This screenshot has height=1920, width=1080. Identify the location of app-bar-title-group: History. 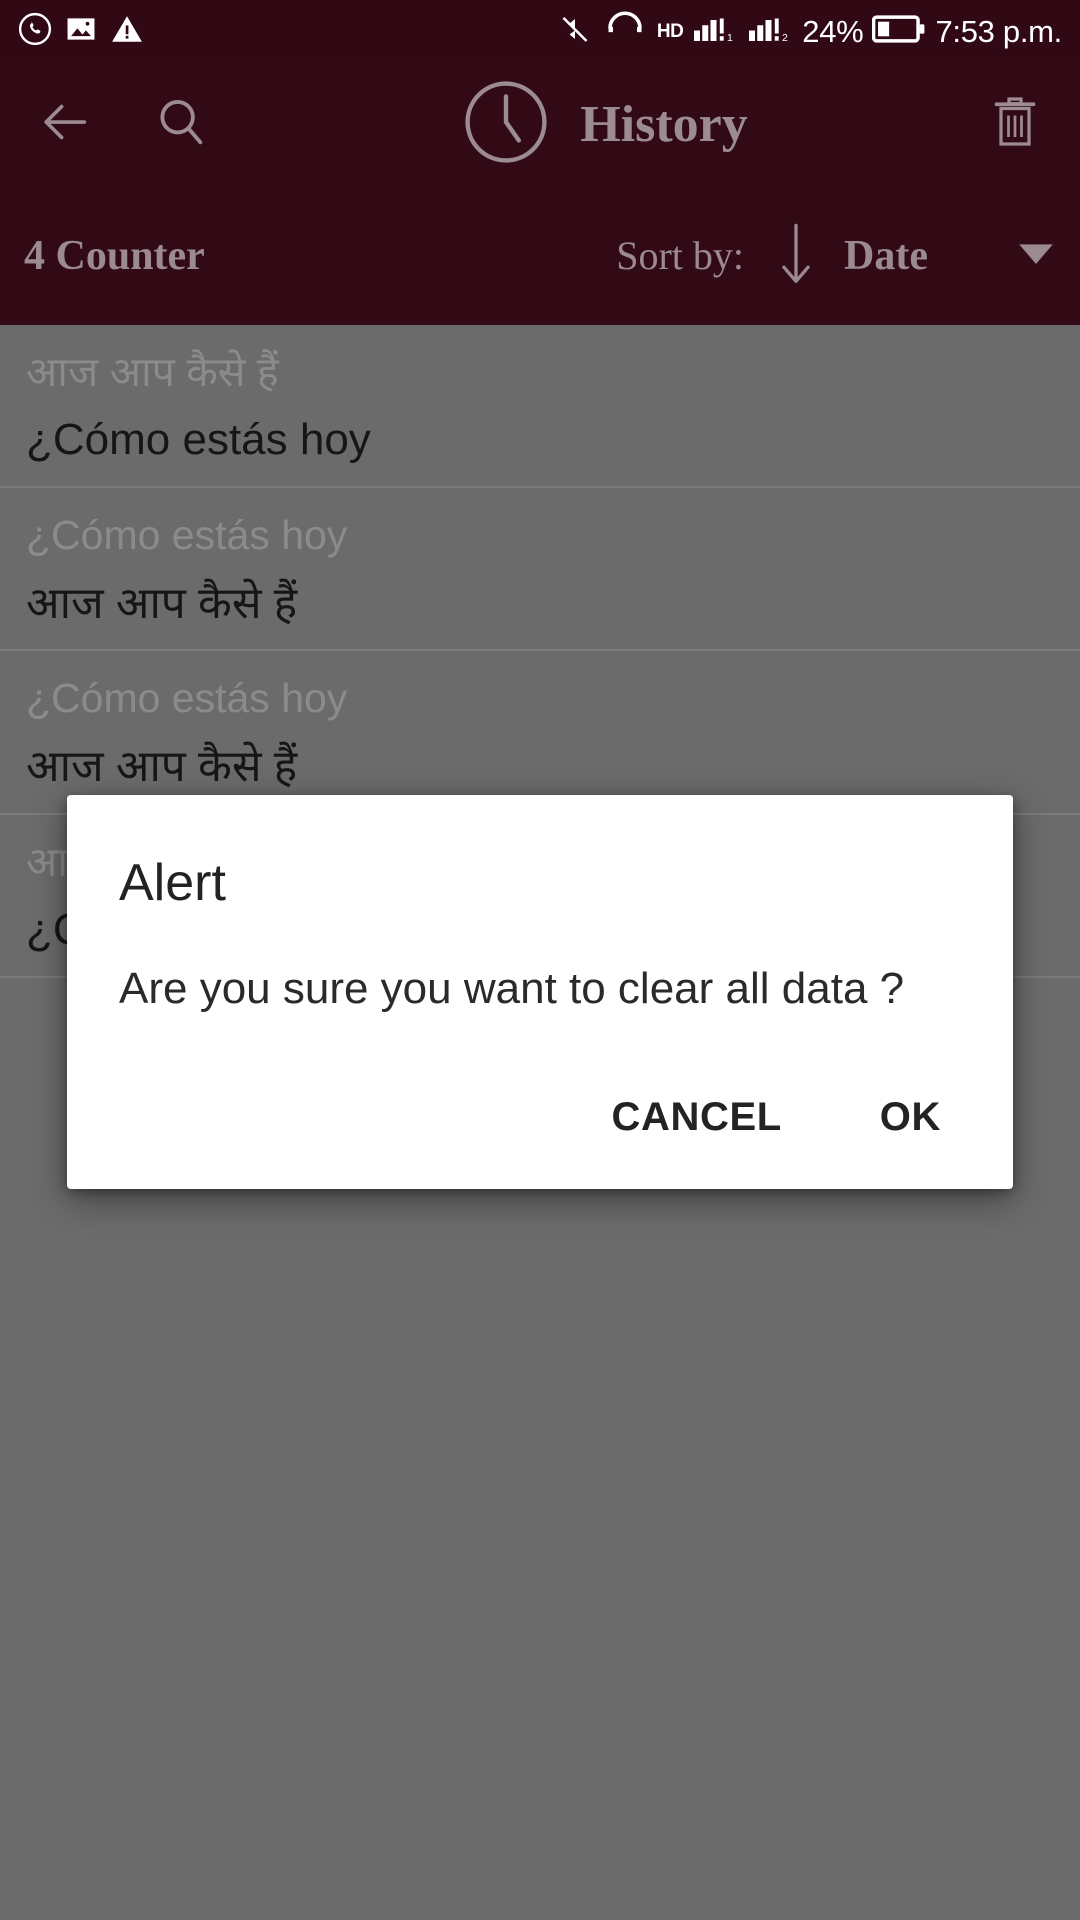
(603, 124).